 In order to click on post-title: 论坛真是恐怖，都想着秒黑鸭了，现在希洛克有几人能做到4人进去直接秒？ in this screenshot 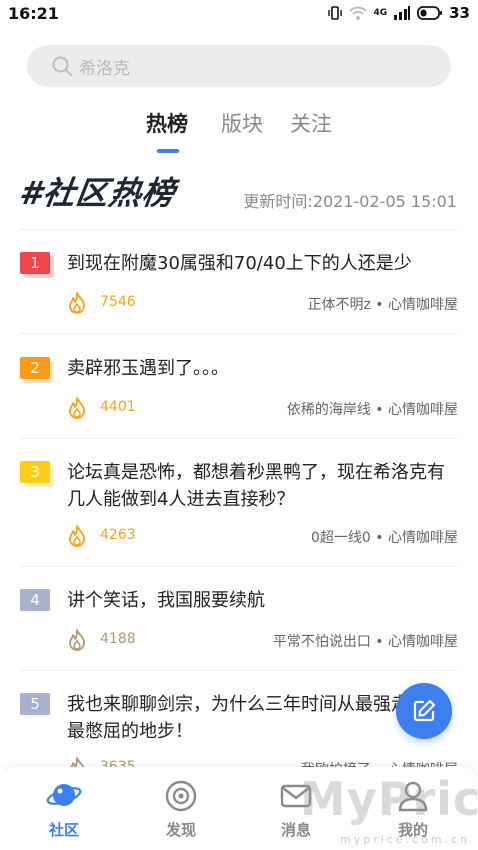, I will do `click(256, 486)`.